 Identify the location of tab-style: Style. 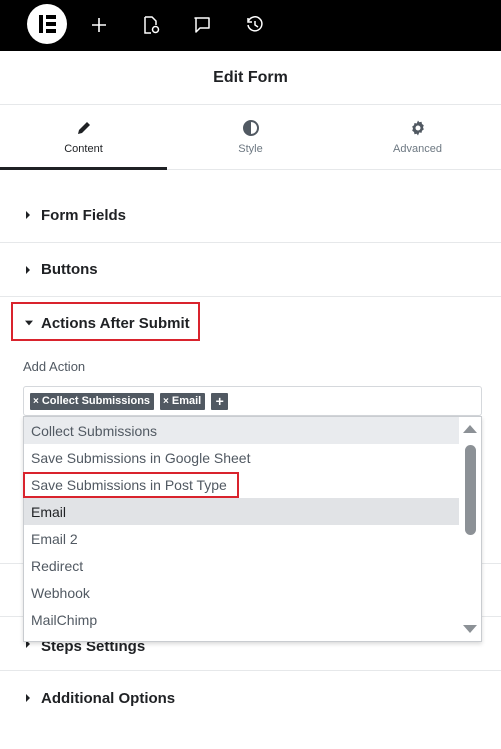
(250, 137).